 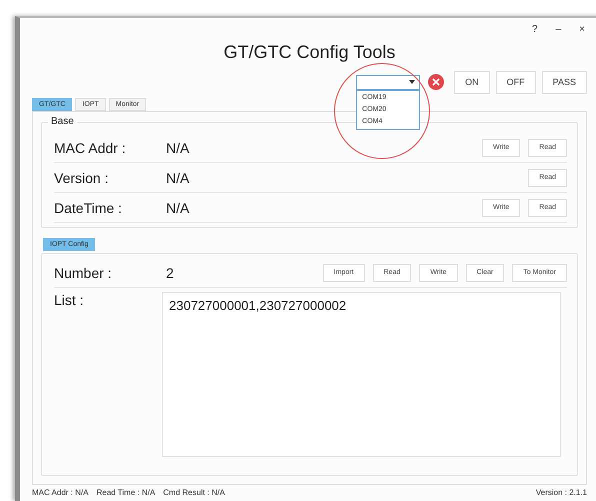 I want to click on field-label: Number :, so click(x=83, y=272).